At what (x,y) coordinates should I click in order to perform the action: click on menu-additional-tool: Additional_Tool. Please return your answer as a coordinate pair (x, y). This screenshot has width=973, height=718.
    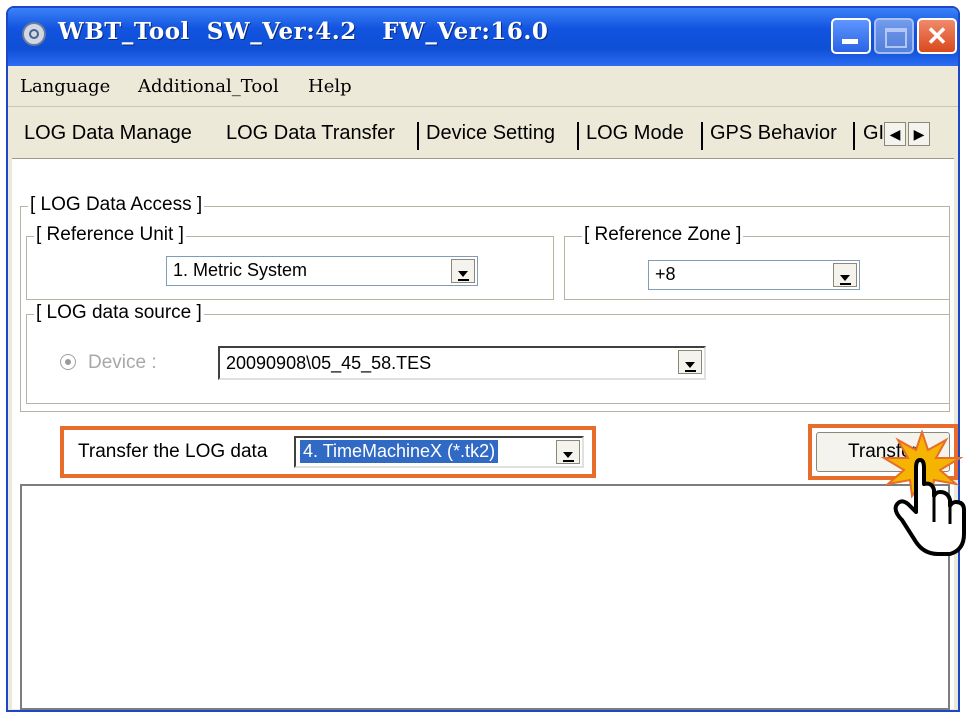
    Looking at the image, I should click on (208, 86).